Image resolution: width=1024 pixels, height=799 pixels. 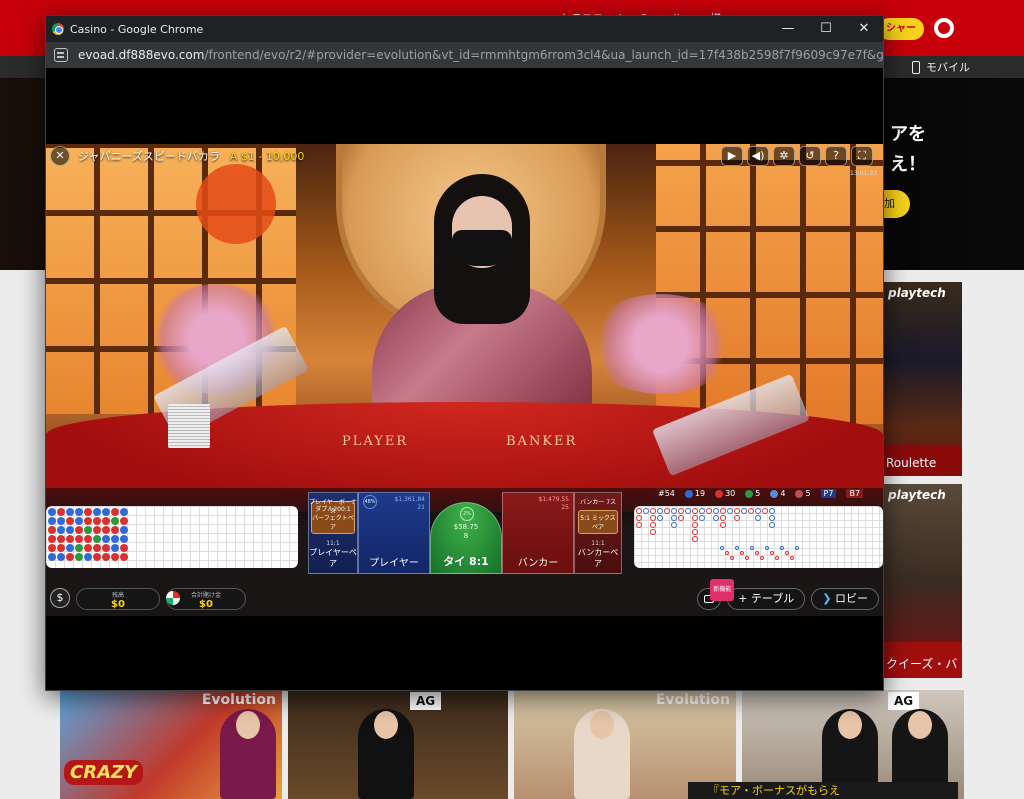 I want to click on card-caption: クイーズ・バ, so click(x=922, y=664).